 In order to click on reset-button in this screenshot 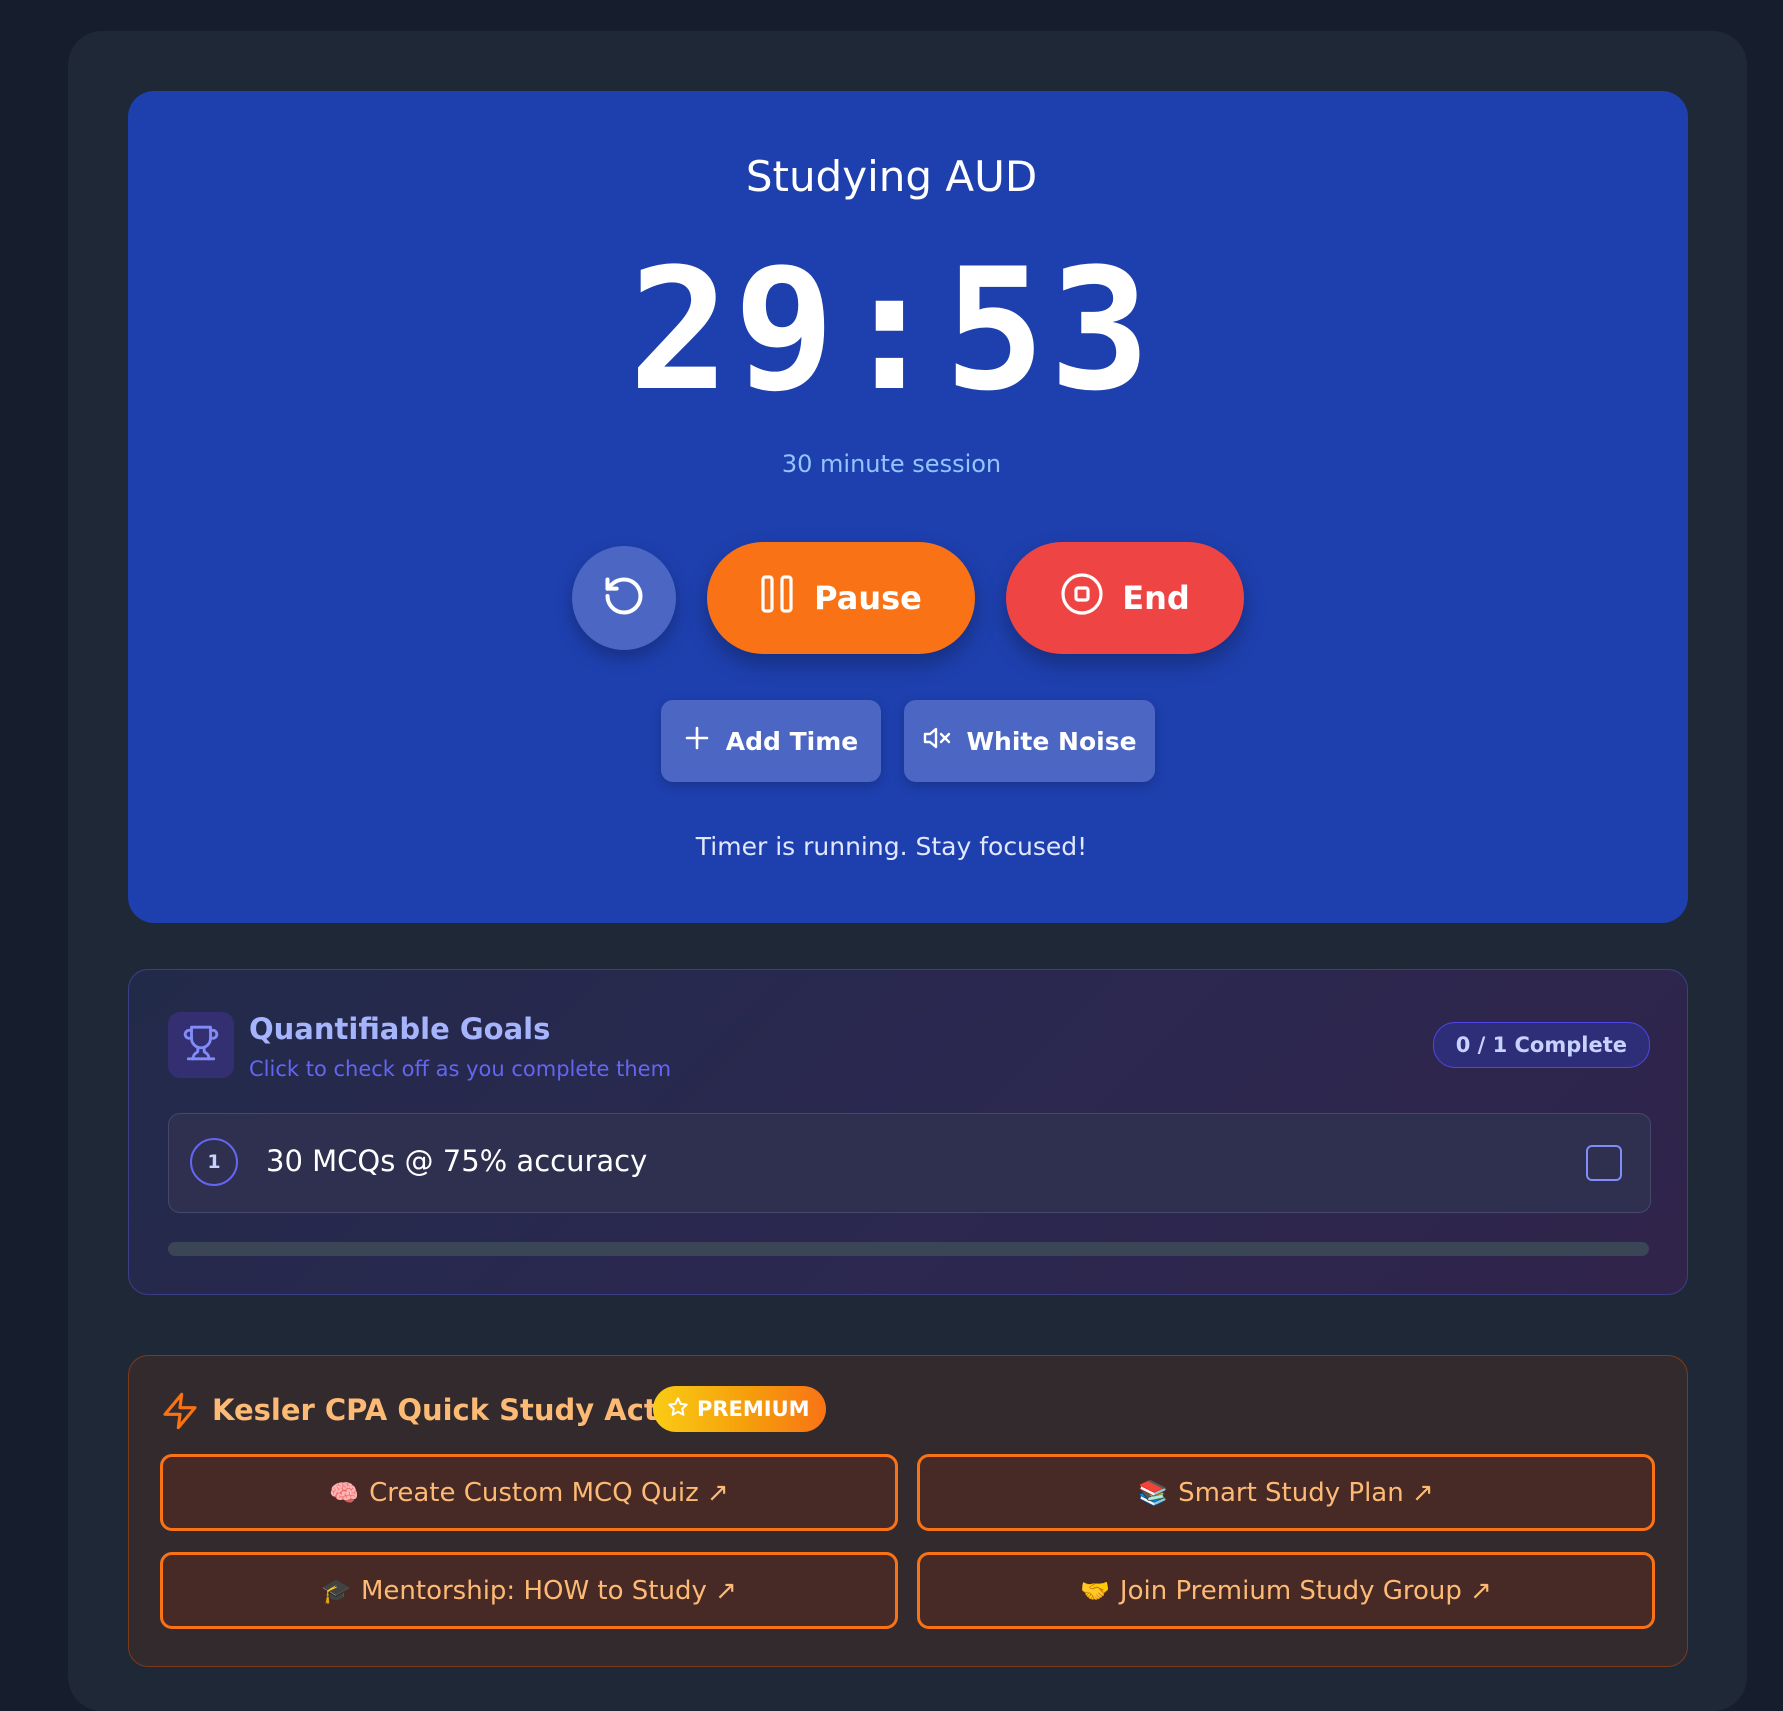, I will do `click(624, 598)`.